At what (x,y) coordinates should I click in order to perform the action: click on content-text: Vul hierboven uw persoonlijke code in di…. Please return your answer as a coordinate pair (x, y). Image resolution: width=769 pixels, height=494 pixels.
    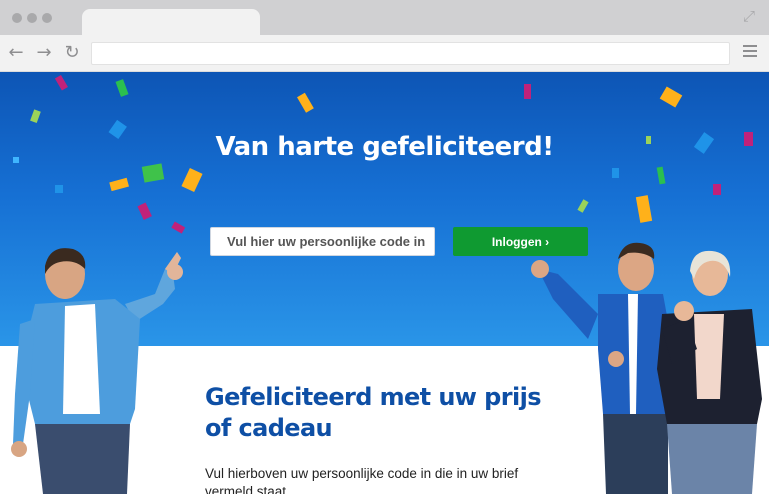
    Looking at the image, I should click on (362, 480).